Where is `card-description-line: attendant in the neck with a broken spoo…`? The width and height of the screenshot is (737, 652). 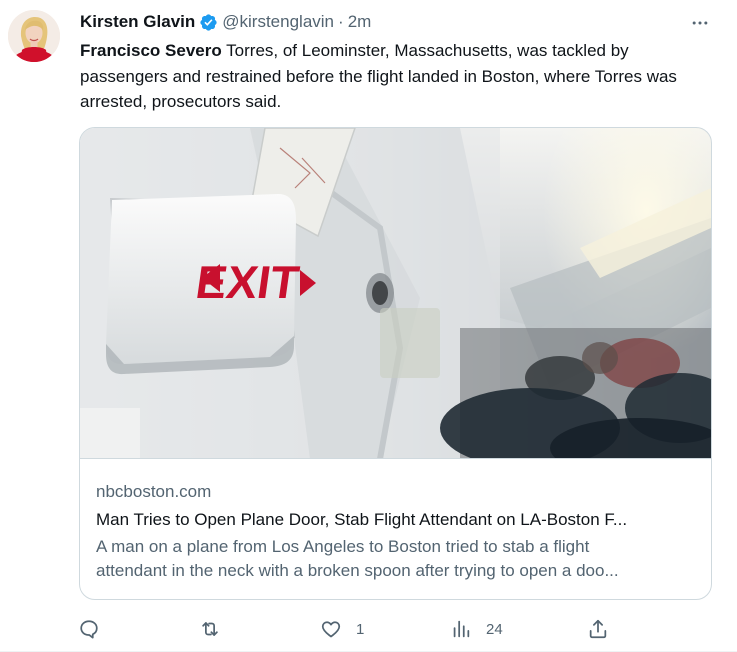 card-description-line: attendant in the neck with a broken spoo… is located at coordinates (357, 570).